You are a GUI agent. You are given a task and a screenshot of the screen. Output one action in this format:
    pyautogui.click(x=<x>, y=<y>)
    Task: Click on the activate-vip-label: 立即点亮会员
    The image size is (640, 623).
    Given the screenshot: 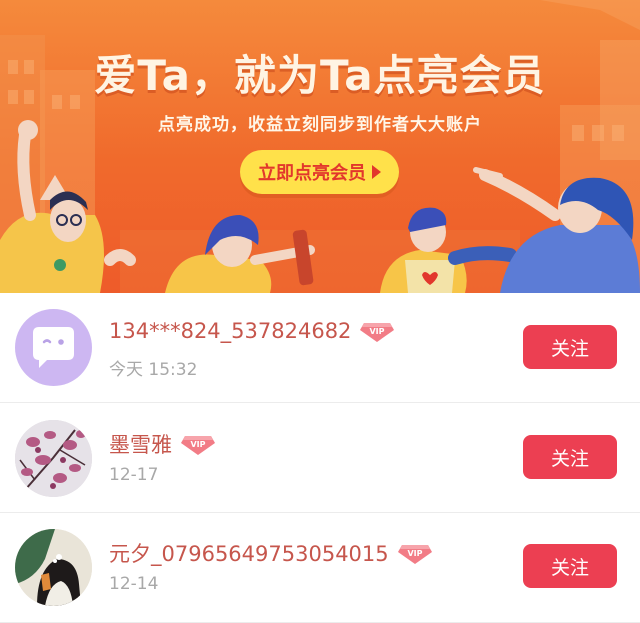 What is the action you would take?
    pyautogui.click(x=312, y=173)
    